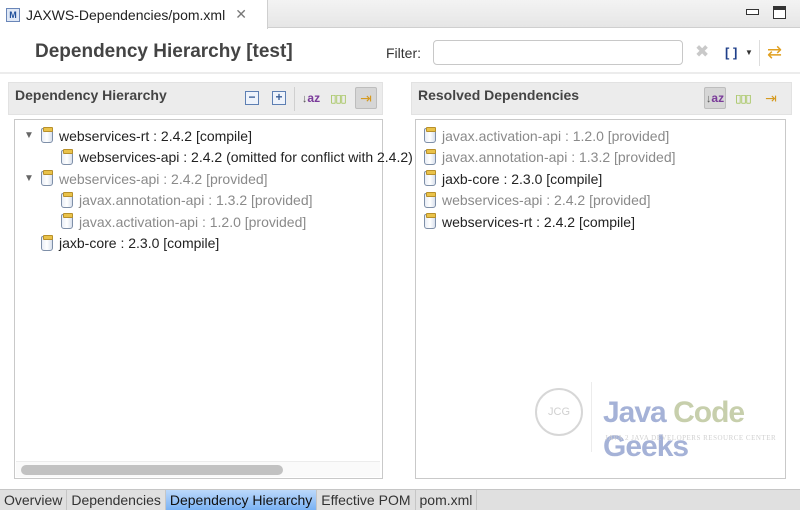 This screenshot has height=510, width=800. What do you see at coordinates (559, 157) in the screenshot?
I see `list-item-label: javax.annotation-api : 1.3.2 [provided]` at bounding box center [559, 157].